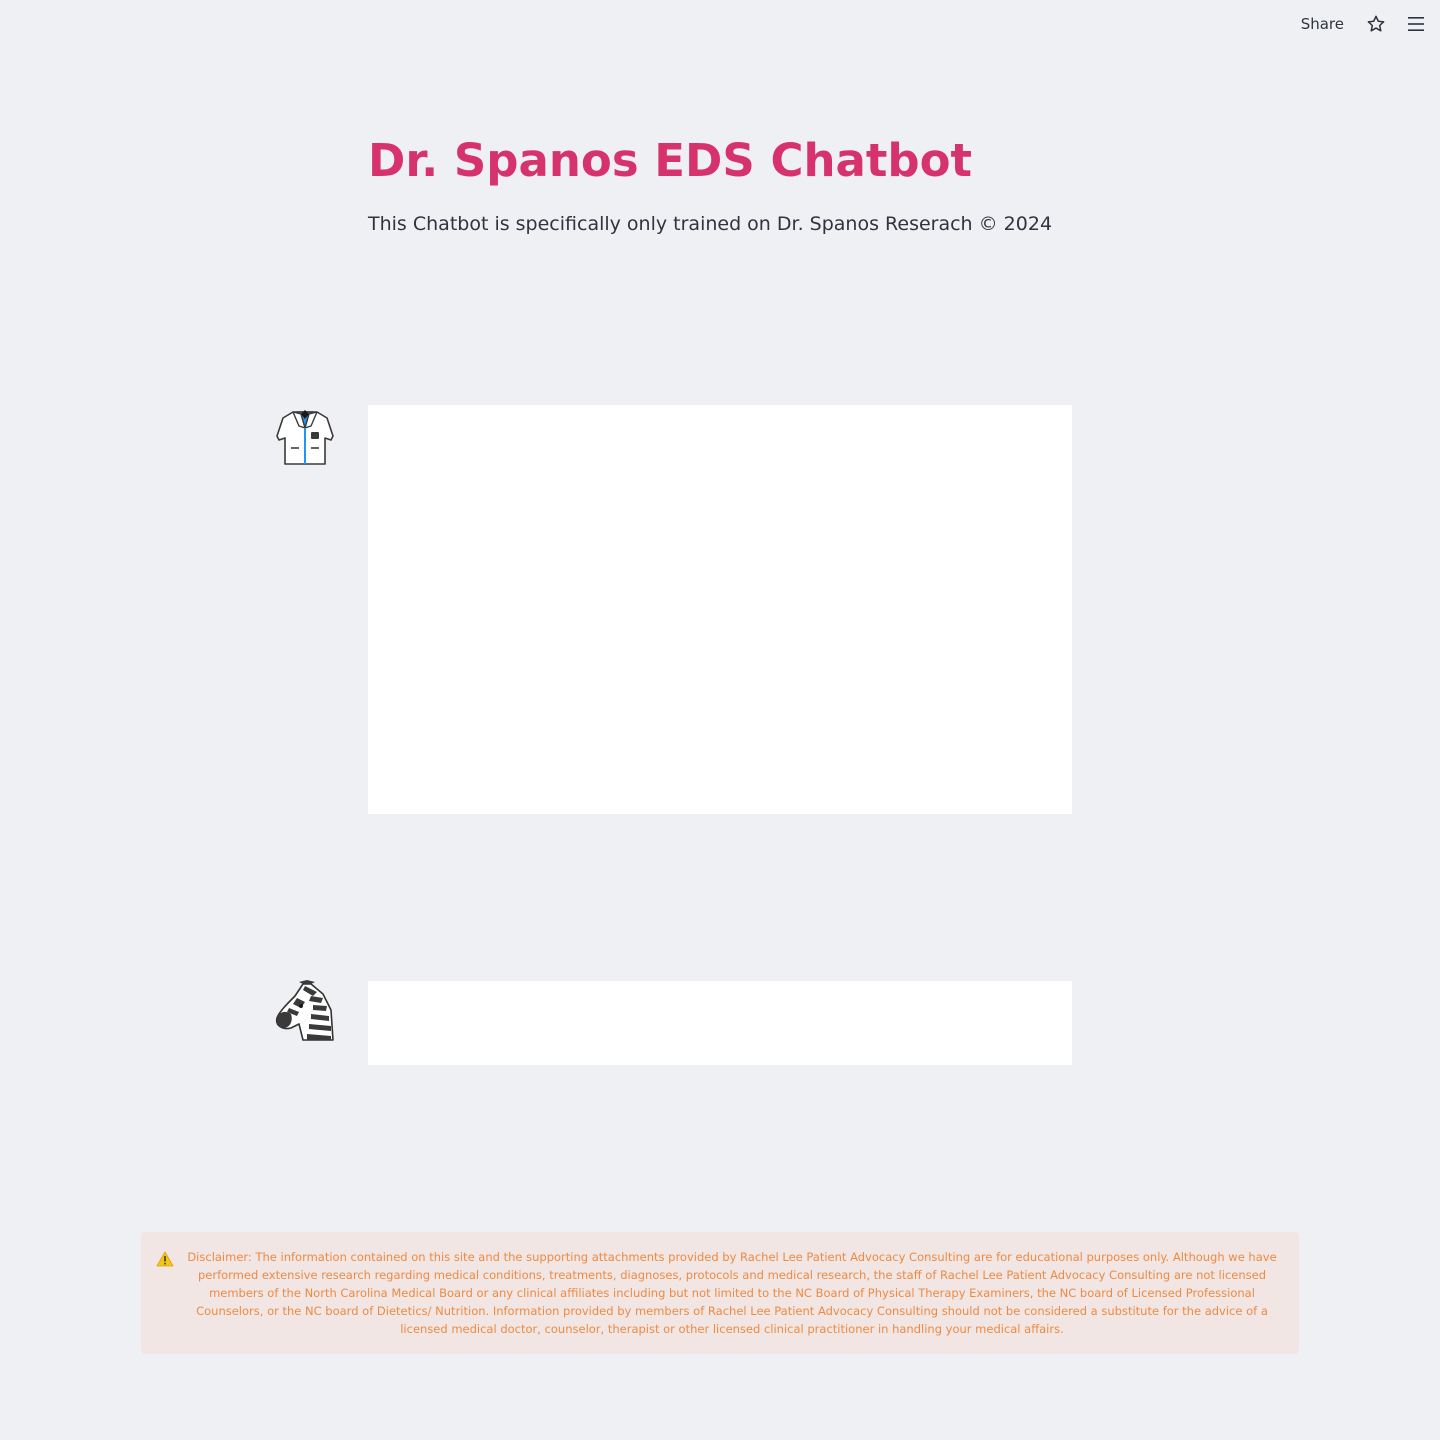 The width and height of the screenshot is (1440, 1440). I want to click on user-message-panel, so click(720, 1023).